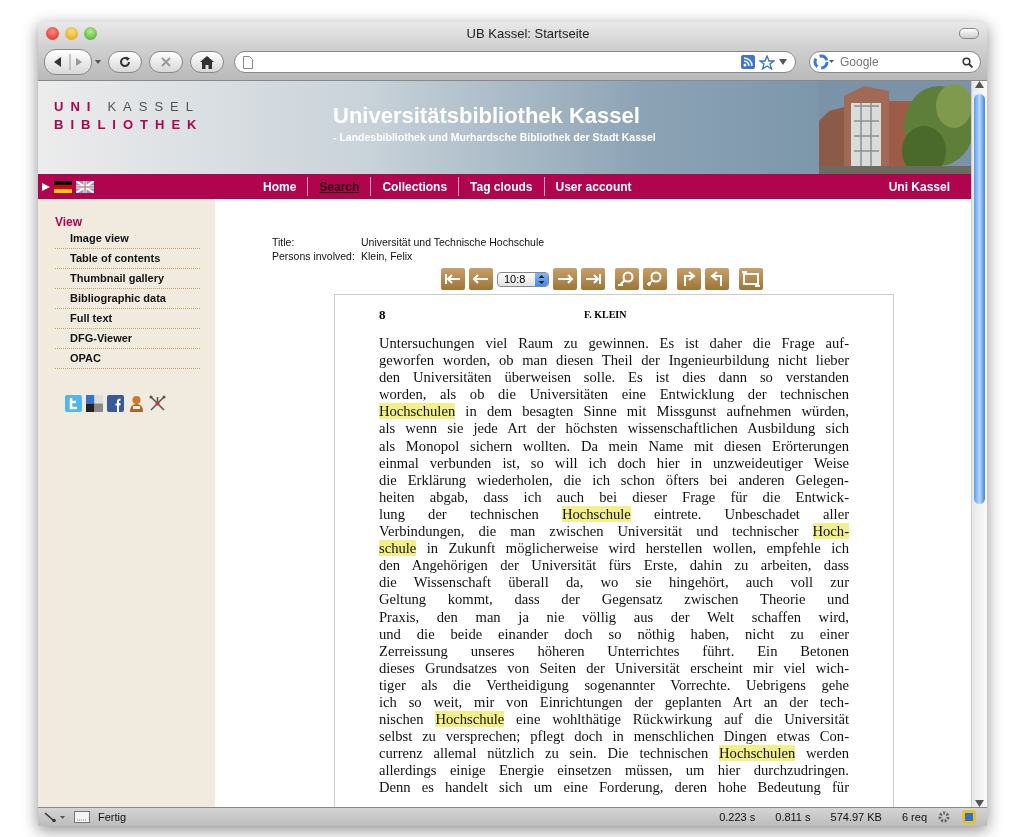  I want to click on sidebar-heading: View, so click(69, 222).